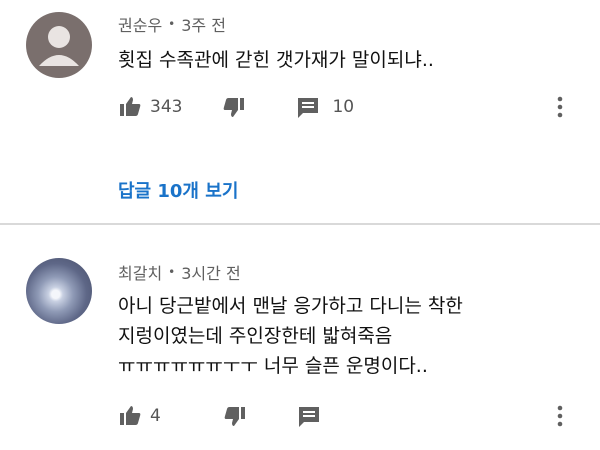  What do you see at coordinates (178, 190) in the screenshot?
I see `view-replies-link: 답글 10개 보기` at bounding box center [178, 190].